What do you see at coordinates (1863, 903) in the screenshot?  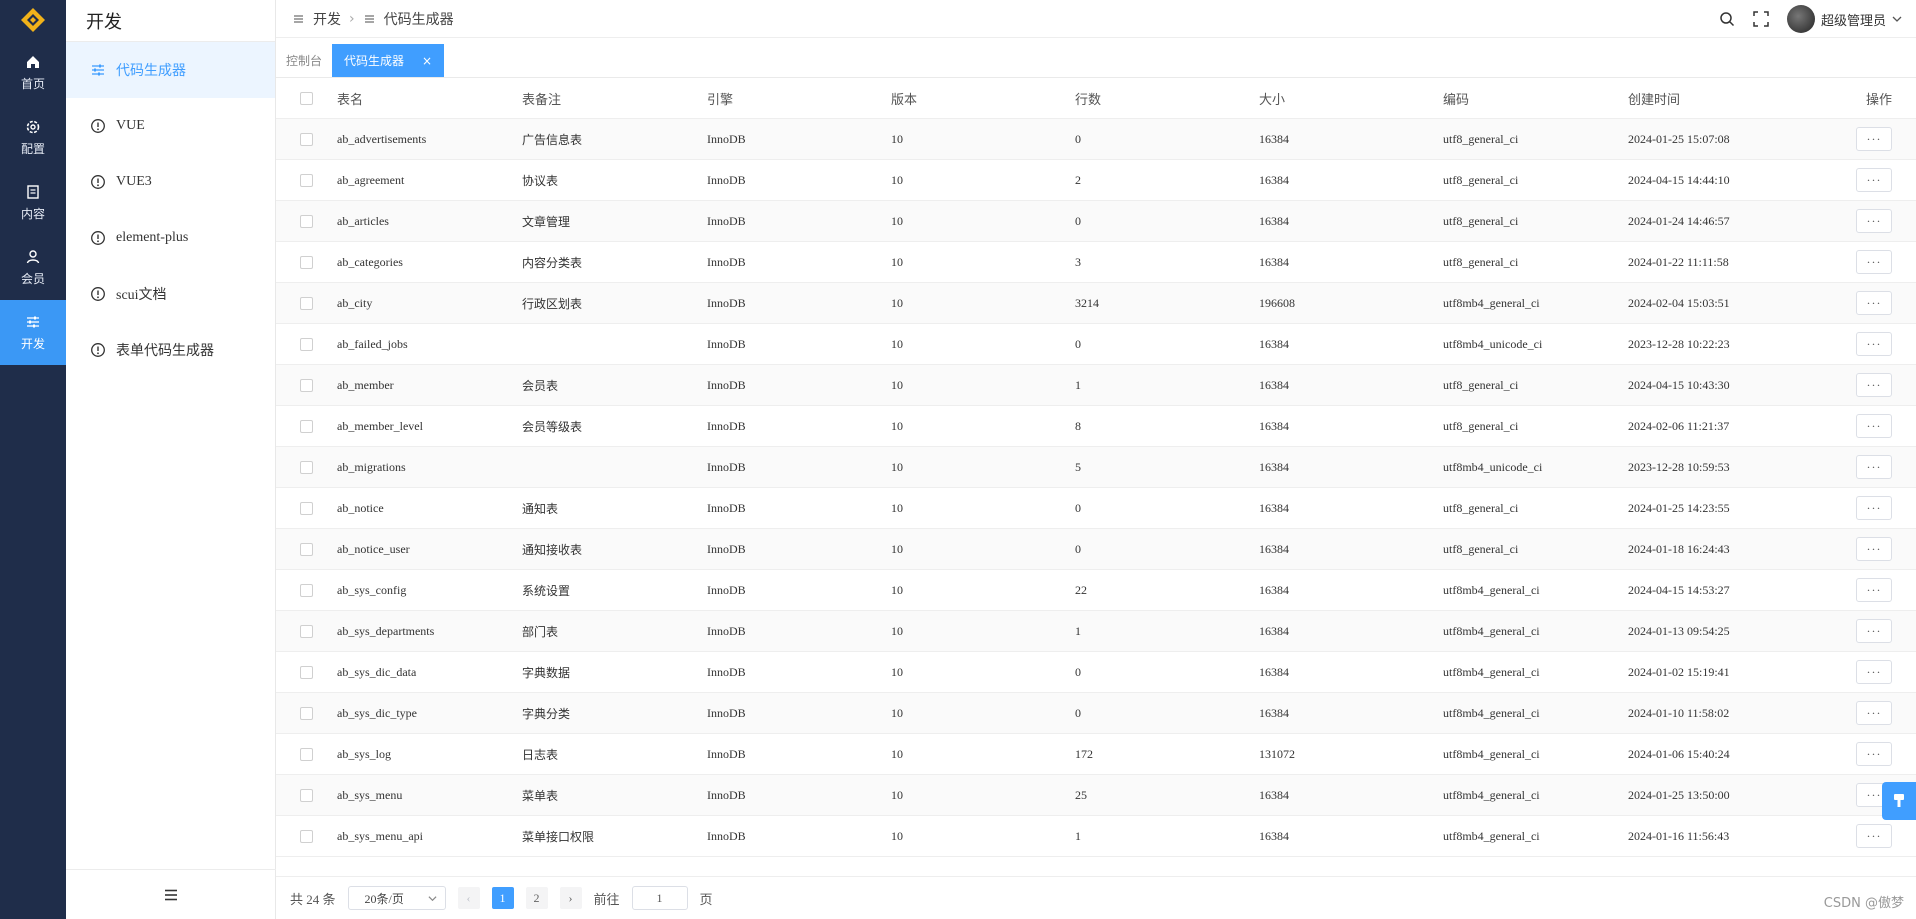 I see `watermark: CSDN @傲梦` at bounding box center [1863, 903].